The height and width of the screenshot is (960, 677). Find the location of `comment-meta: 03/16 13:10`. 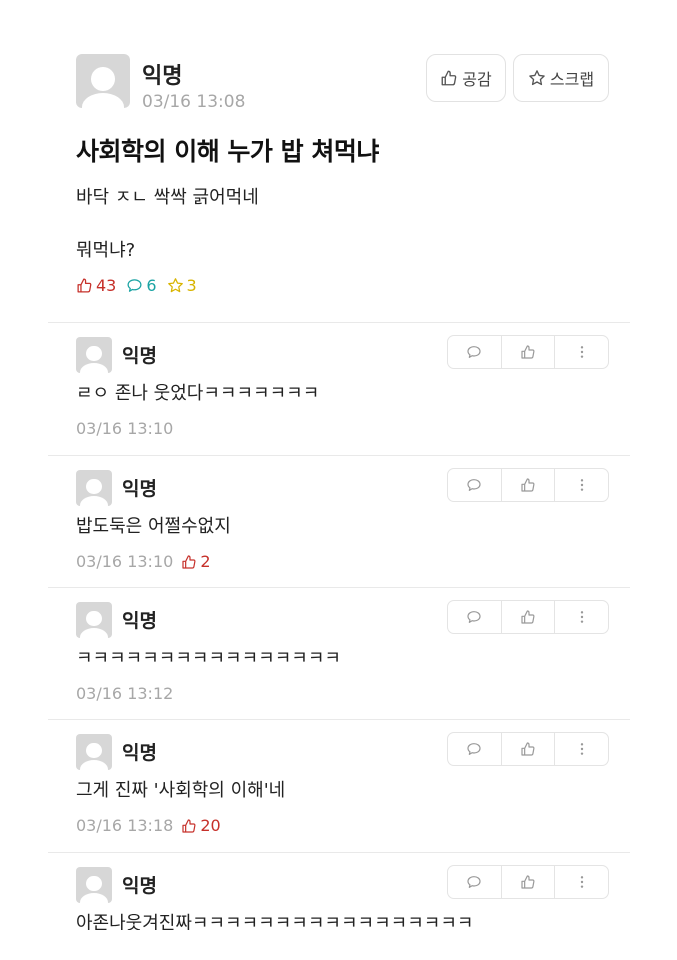

comment-meta: 03/16 13:10 is located at coordinates (124, 428).